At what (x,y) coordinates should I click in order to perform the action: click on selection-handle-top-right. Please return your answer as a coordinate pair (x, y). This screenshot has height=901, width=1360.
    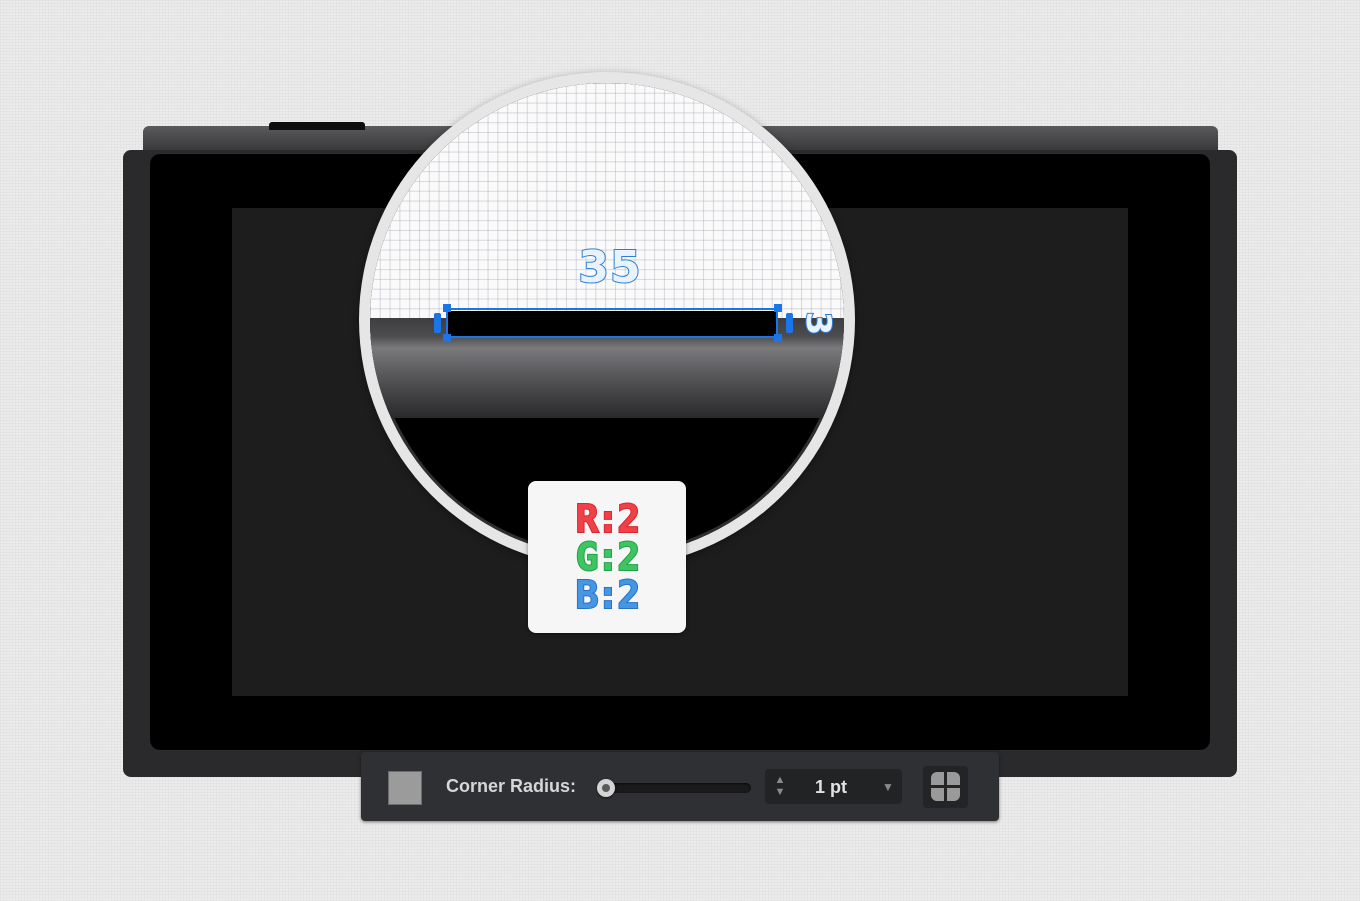
    Looking at the image, I should click on (778, 308).